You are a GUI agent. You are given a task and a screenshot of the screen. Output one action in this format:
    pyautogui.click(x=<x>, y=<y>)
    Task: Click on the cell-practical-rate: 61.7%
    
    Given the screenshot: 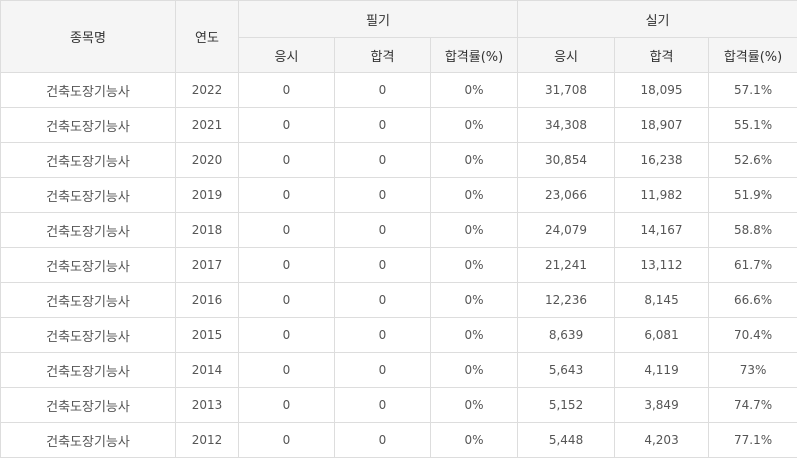 What is the action you would take?
    pyautogui.click(x=752, y=265)
    